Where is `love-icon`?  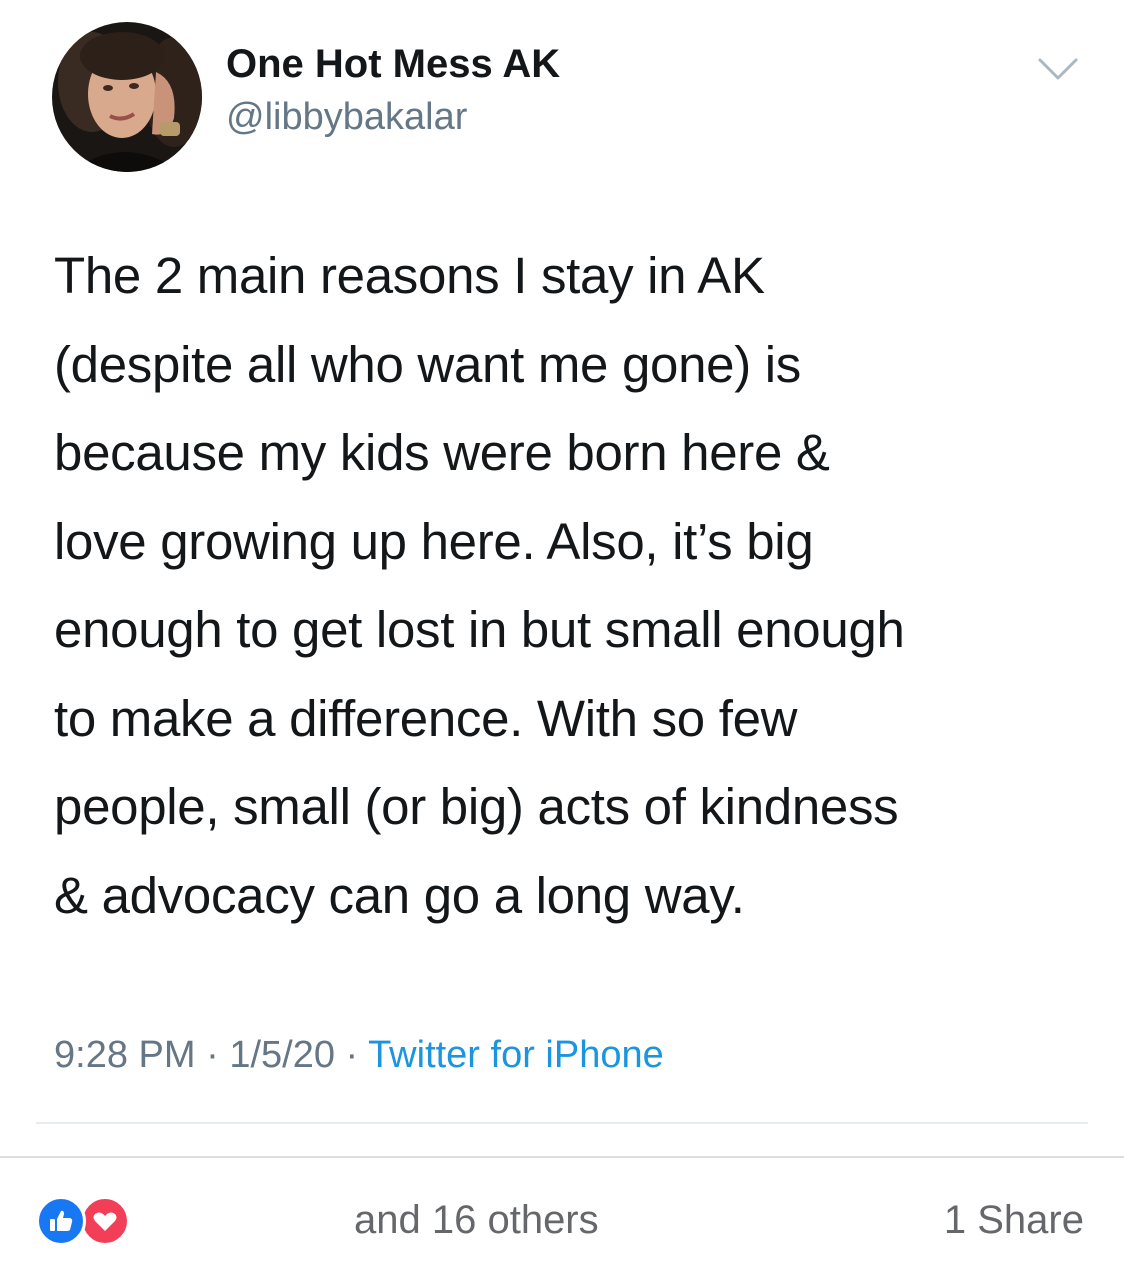 love-icon is located at coordinates (105, 1221).